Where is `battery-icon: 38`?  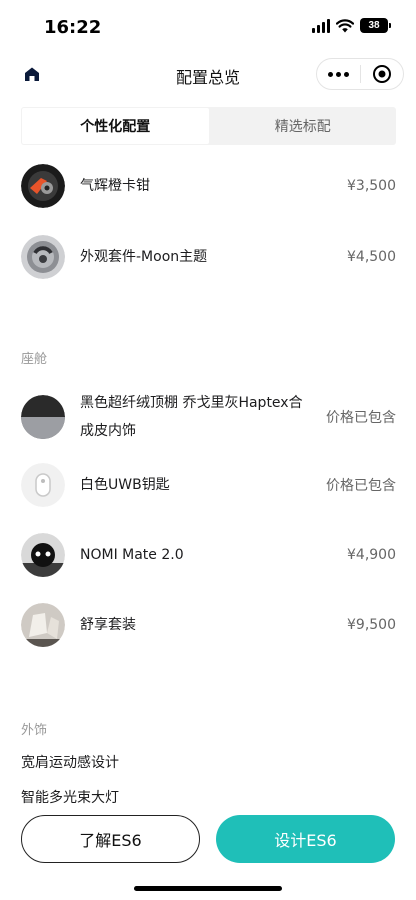
battery-icon: 38 is located at coordinates (375, 25).